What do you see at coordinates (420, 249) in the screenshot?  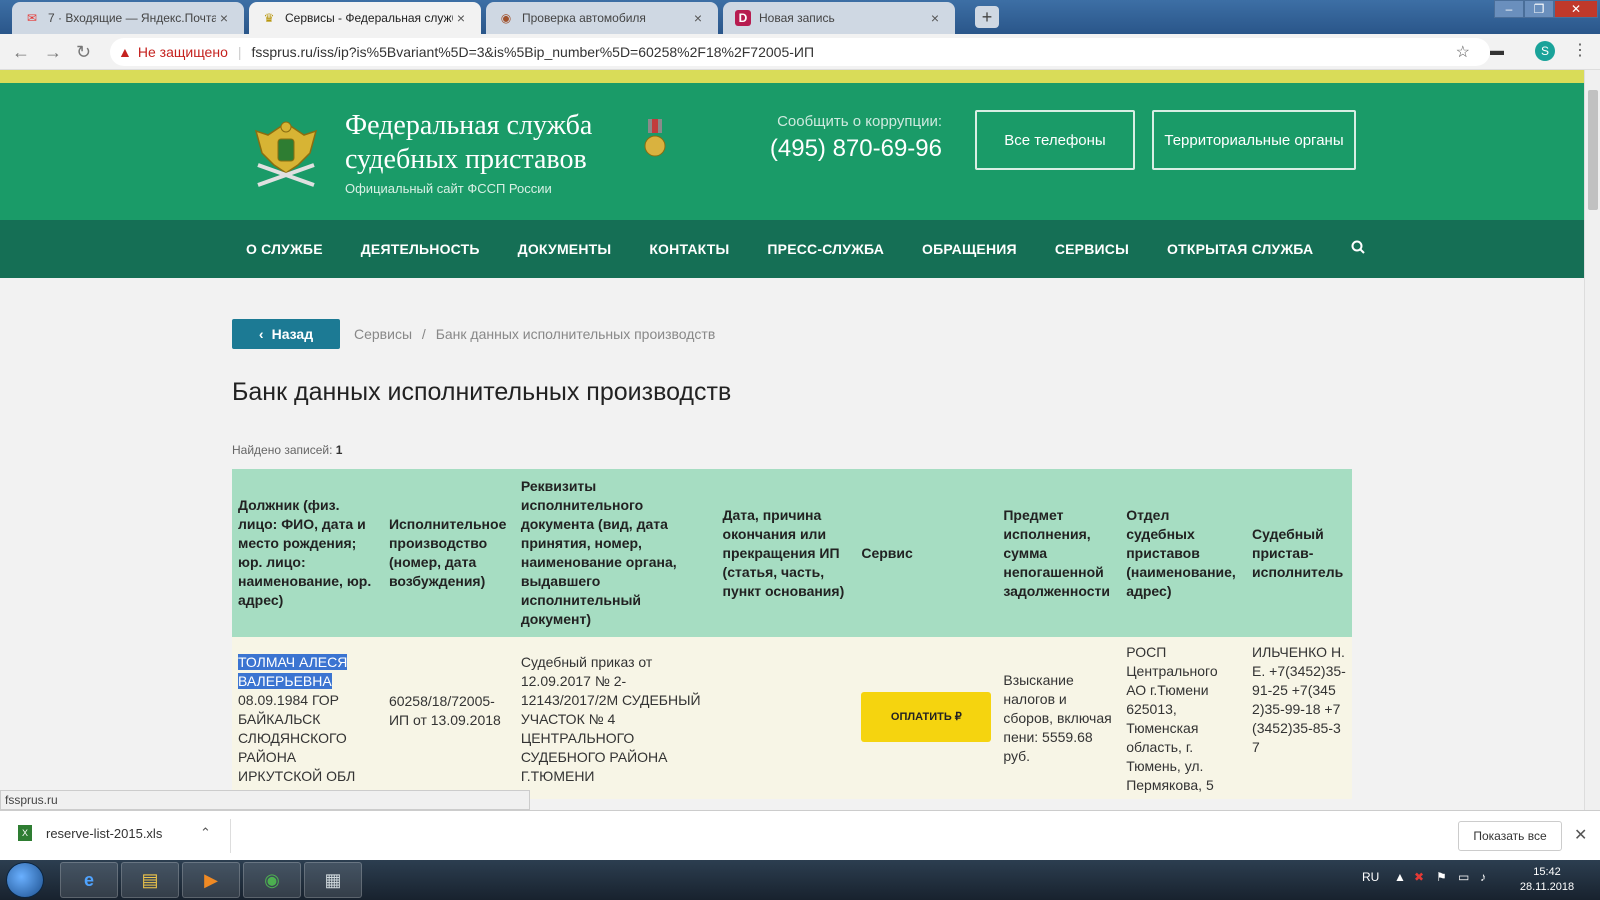 I see `nav-item-activity: ДЕЯТЕЛЬНОСТЬ` at bounding box center [420, 249].